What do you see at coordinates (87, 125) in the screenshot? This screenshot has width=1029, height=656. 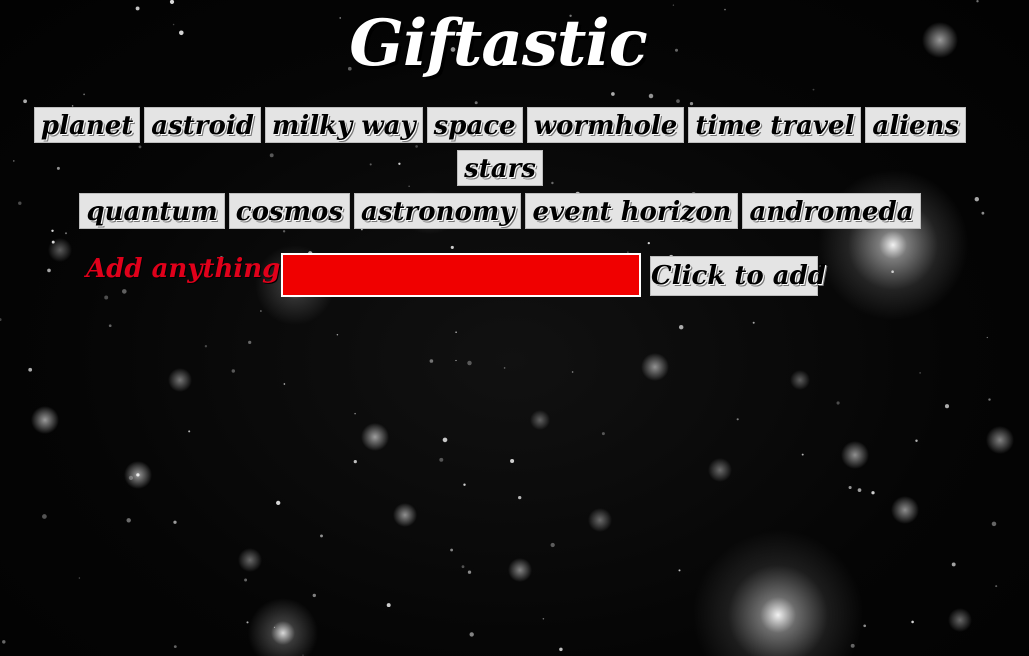 I see `topic-button: planet` at bounding box center [87, 125].